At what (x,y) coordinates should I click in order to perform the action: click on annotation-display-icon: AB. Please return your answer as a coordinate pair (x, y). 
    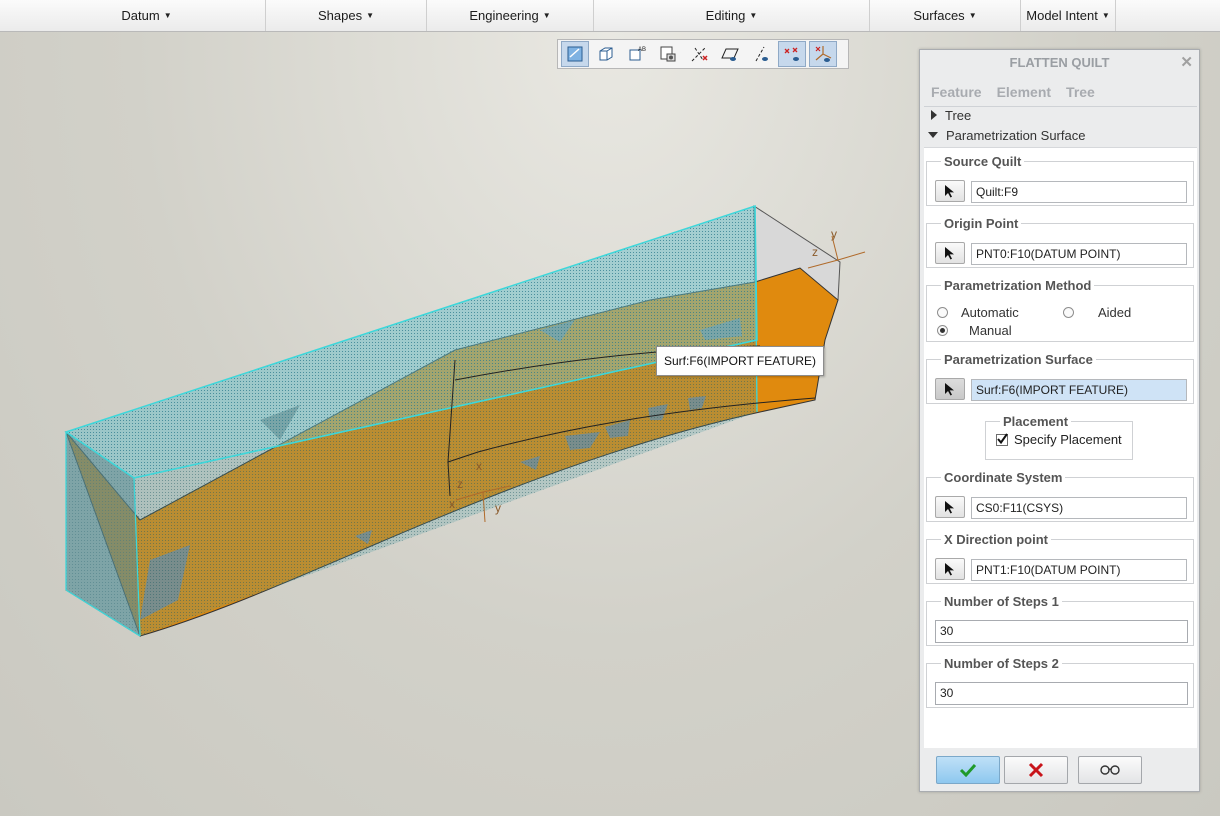
    Looking at the image, I should click on (637, 54).